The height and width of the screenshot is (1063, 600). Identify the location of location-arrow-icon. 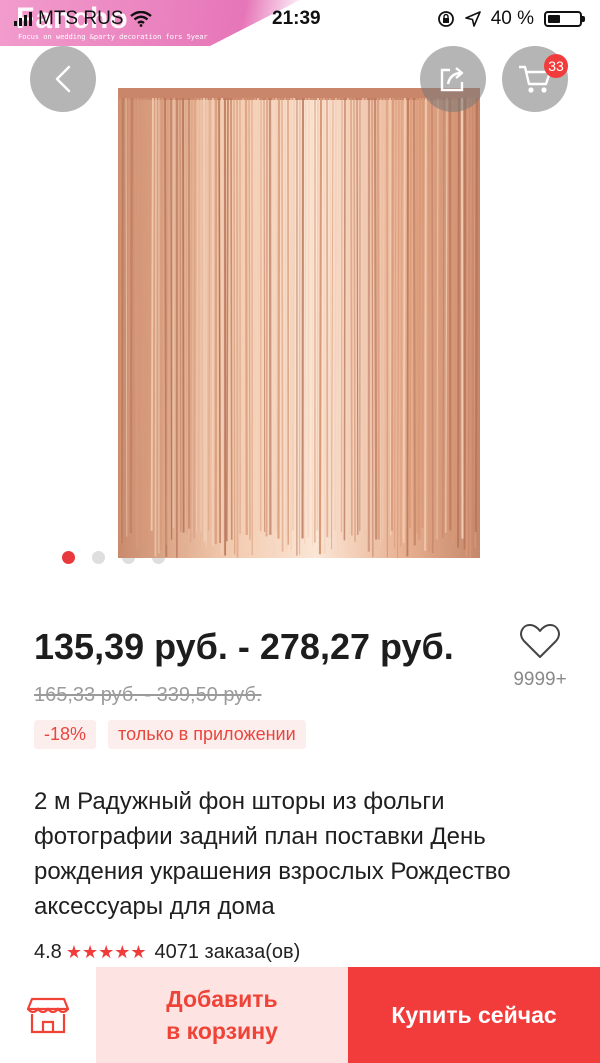
(472, 19).